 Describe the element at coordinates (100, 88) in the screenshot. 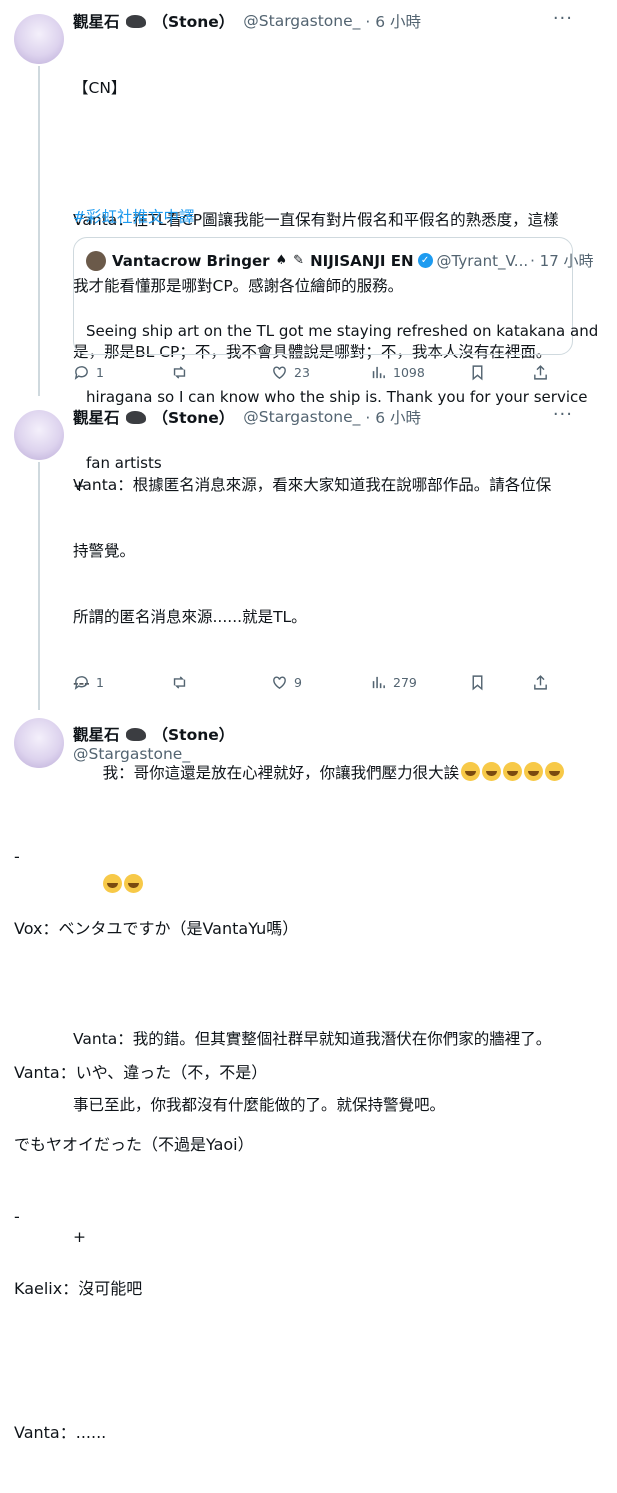

I see `text-line: 【CN】` at that location.